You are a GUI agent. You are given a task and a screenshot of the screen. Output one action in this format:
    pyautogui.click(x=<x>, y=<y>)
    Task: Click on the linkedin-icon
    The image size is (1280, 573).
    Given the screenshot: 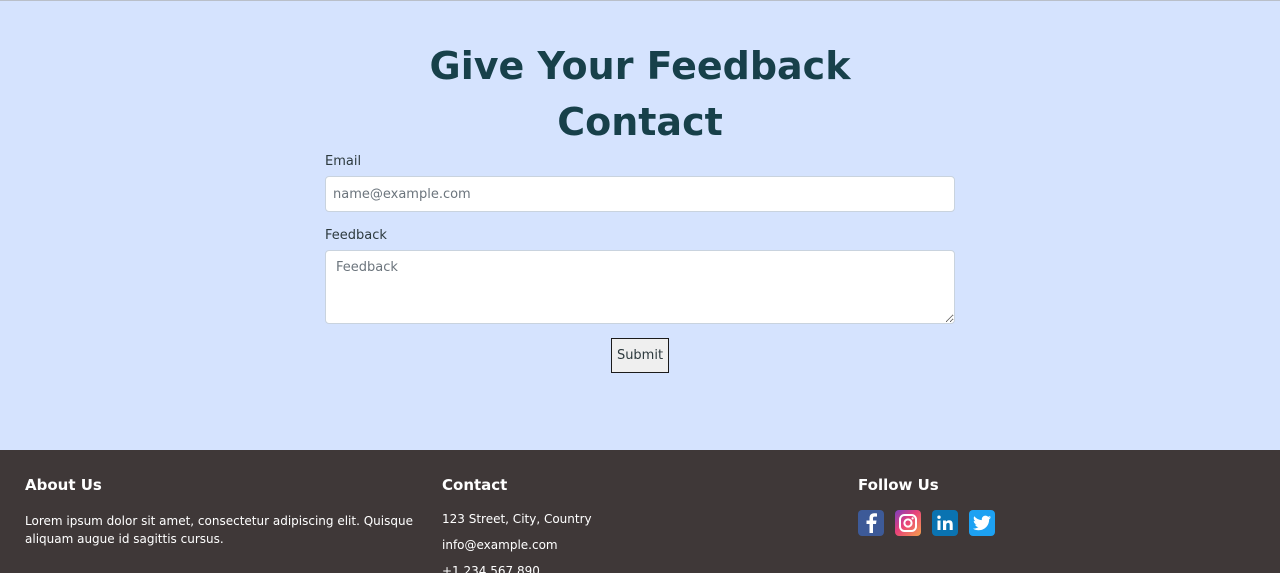 What is the action you would take?
    pyautogui.click(x=945, y=523)
    